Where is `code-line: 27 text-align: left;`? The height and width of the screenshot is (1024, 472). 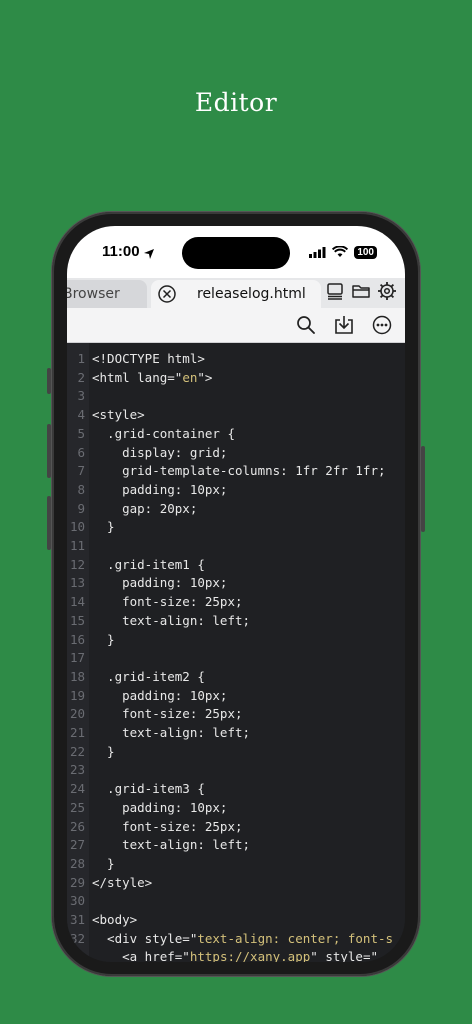 code-line: 27 text-align: left; is located at coordinates (236, 844).